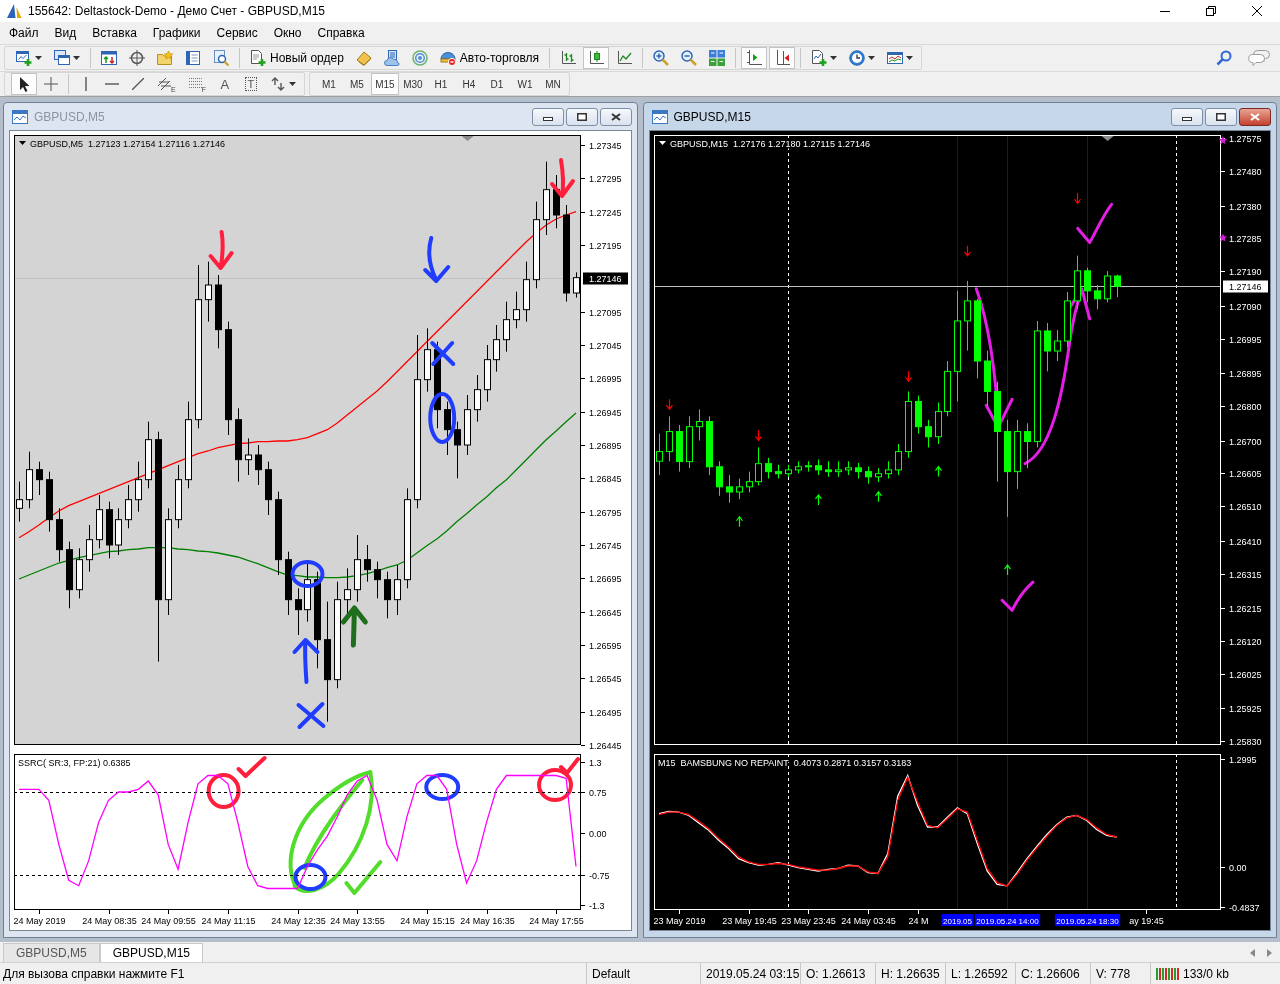 This screenshot has width=1280, height=984. What do you see at coordinates (605, 479) in the screenshot?
I see `price-label: 1.26845` at bounding box center [605, 479].